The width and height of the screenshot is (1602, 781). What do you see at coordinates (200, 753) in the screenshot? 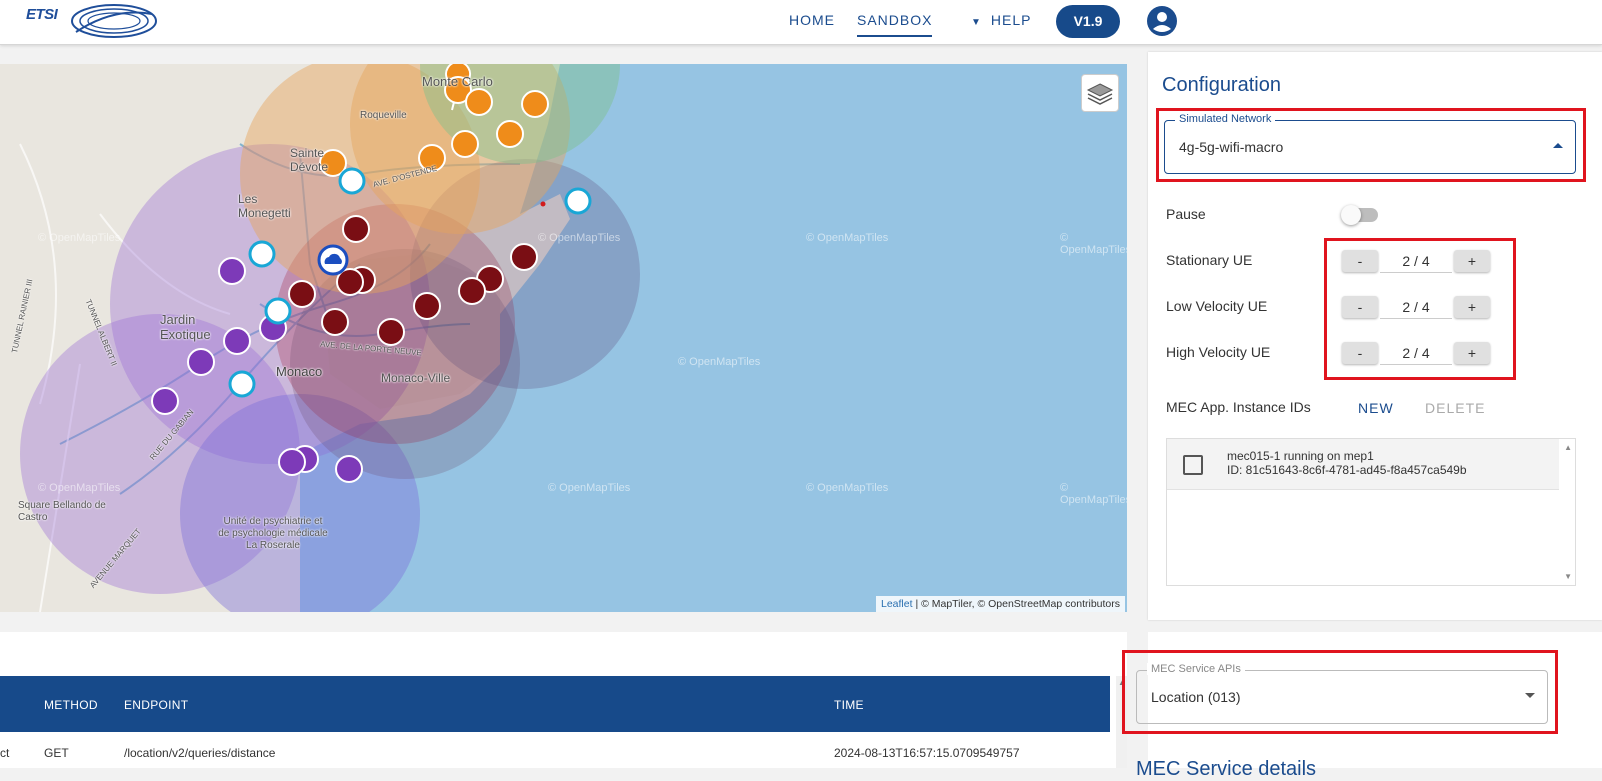
I see `row-endpoint: /location/v2/queries/distance` at bounding box center [200, 753].